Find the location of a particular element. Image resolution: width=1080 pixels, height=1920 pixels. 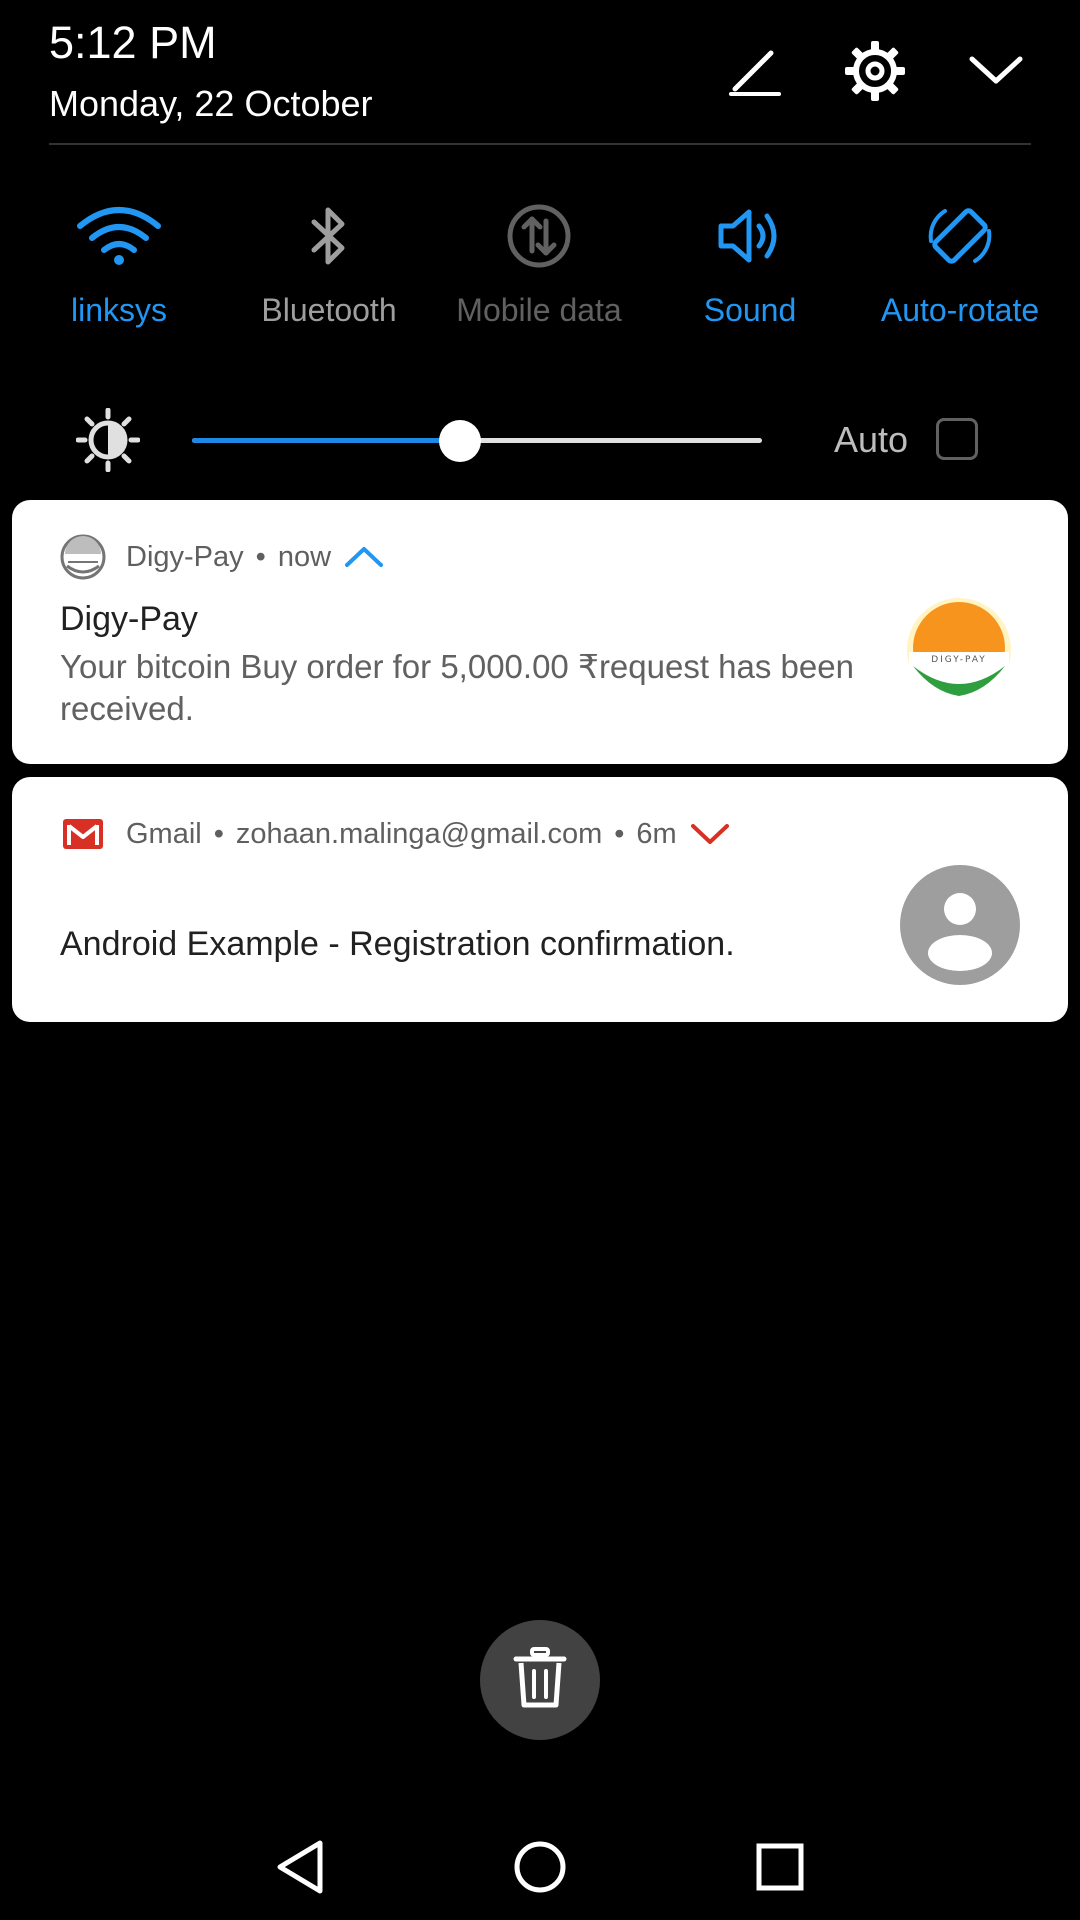

toggle-sound: Sound is located at coordinates (750, 266).